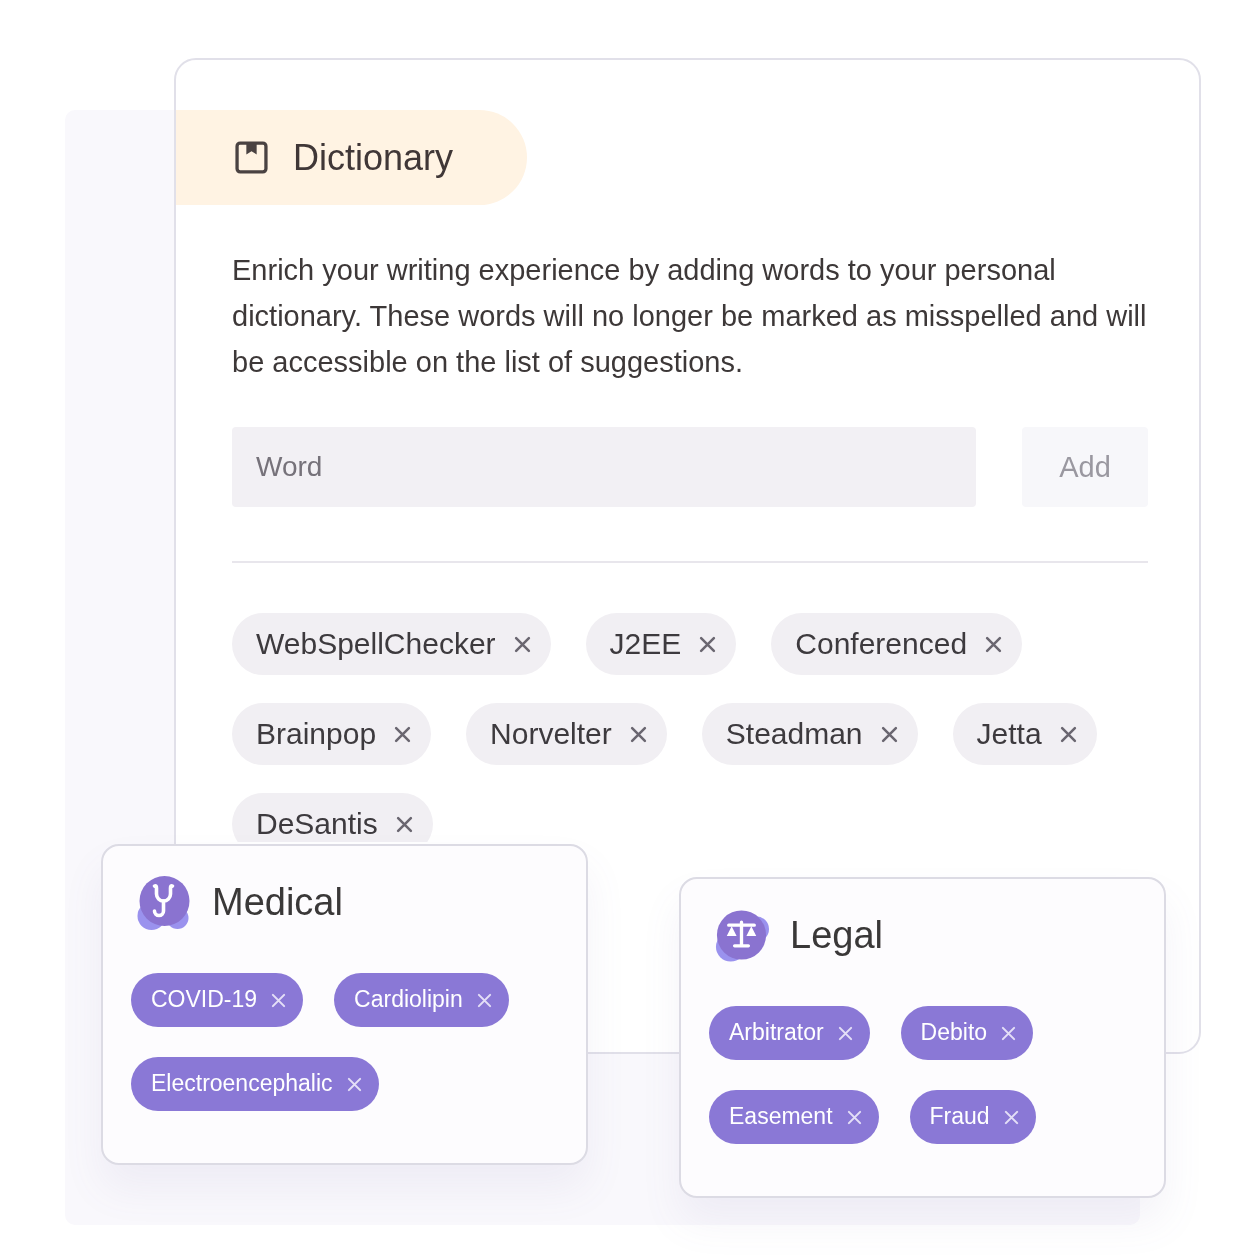  I want to click on word-label: WebSpellChecker, so click(376, 644).